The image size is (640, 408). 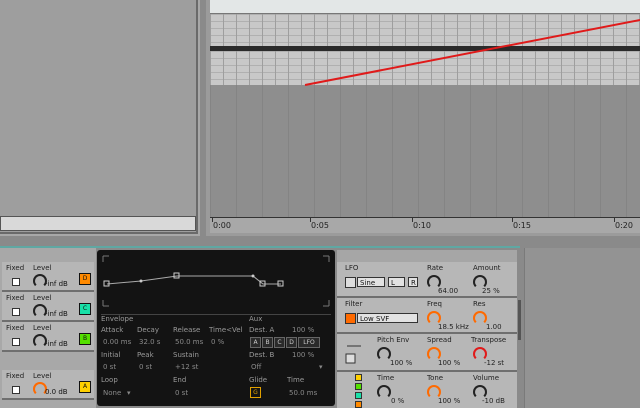 What do you see at coordinates (427, 390) in the screenshot?
I see `output-section: Time 0 % Tone 100 % Volume -10 dB` at bounding box center [427, 390].